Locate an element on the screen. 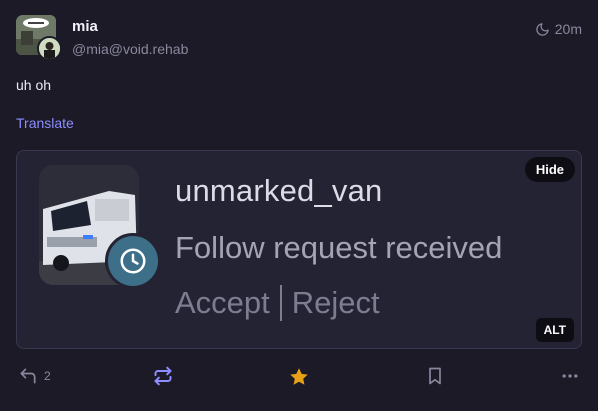  account-handle: @mia@void.rehab is located at coordinates (130, 49).